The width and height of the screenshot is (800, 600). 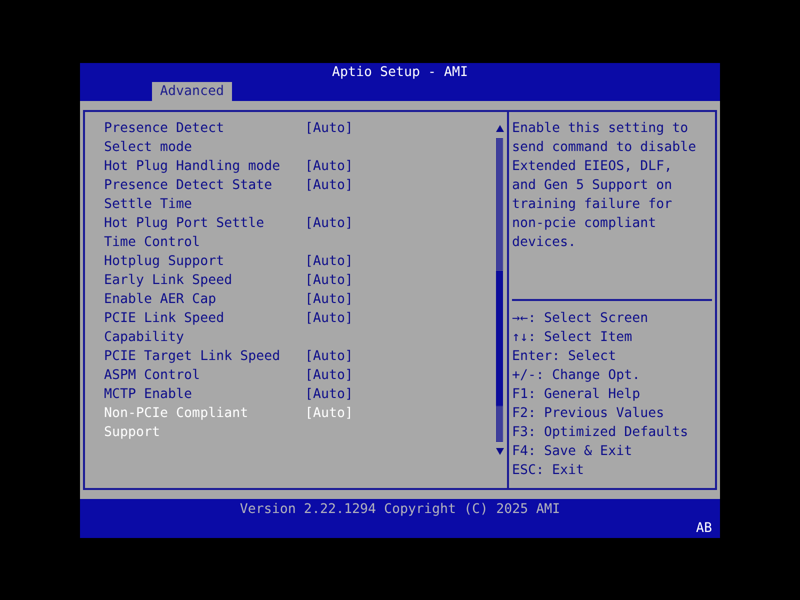 I want to click on key-hint: F3: Optimized Defaults, so click(x=600, y=433).